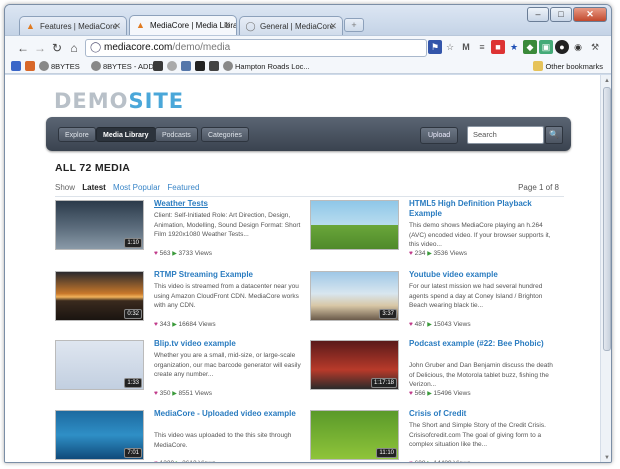 The width and height of the screenshot is (620, 469). I want to click on layers-icon: ≡, so click(482, 47).